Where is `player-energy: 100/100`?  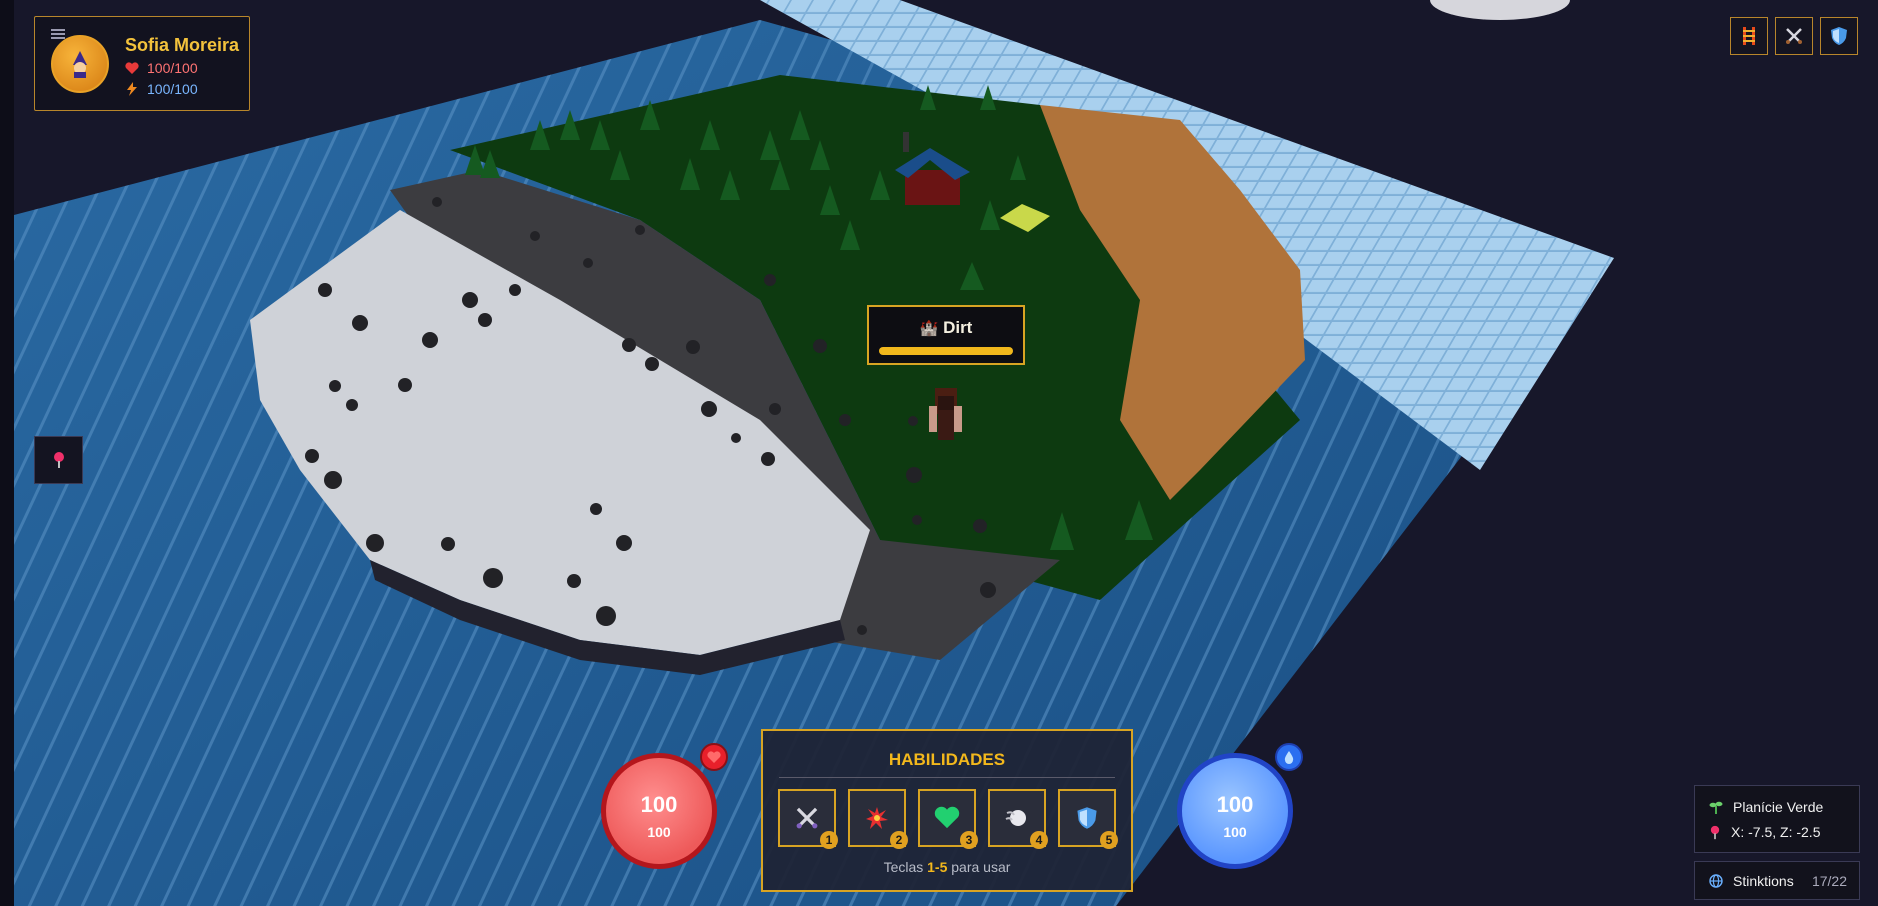
player-energy: 100/100 is located at coordinates (161, 89).